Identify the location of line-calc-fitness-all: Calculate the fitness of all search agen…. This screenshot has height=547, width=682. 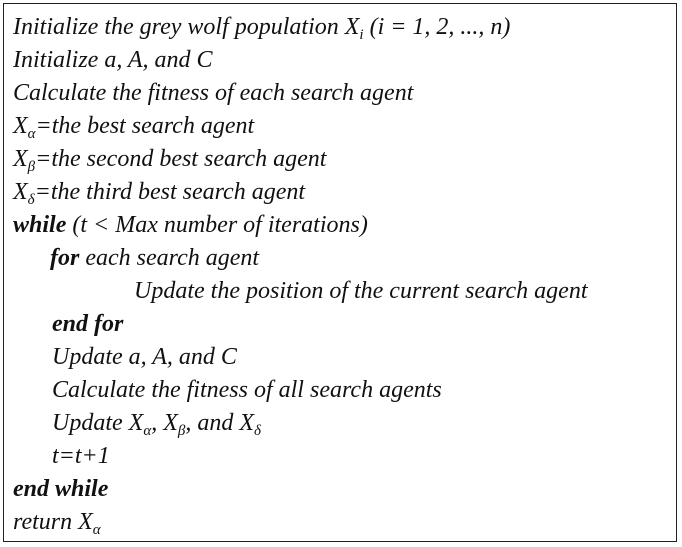
(247, 390).